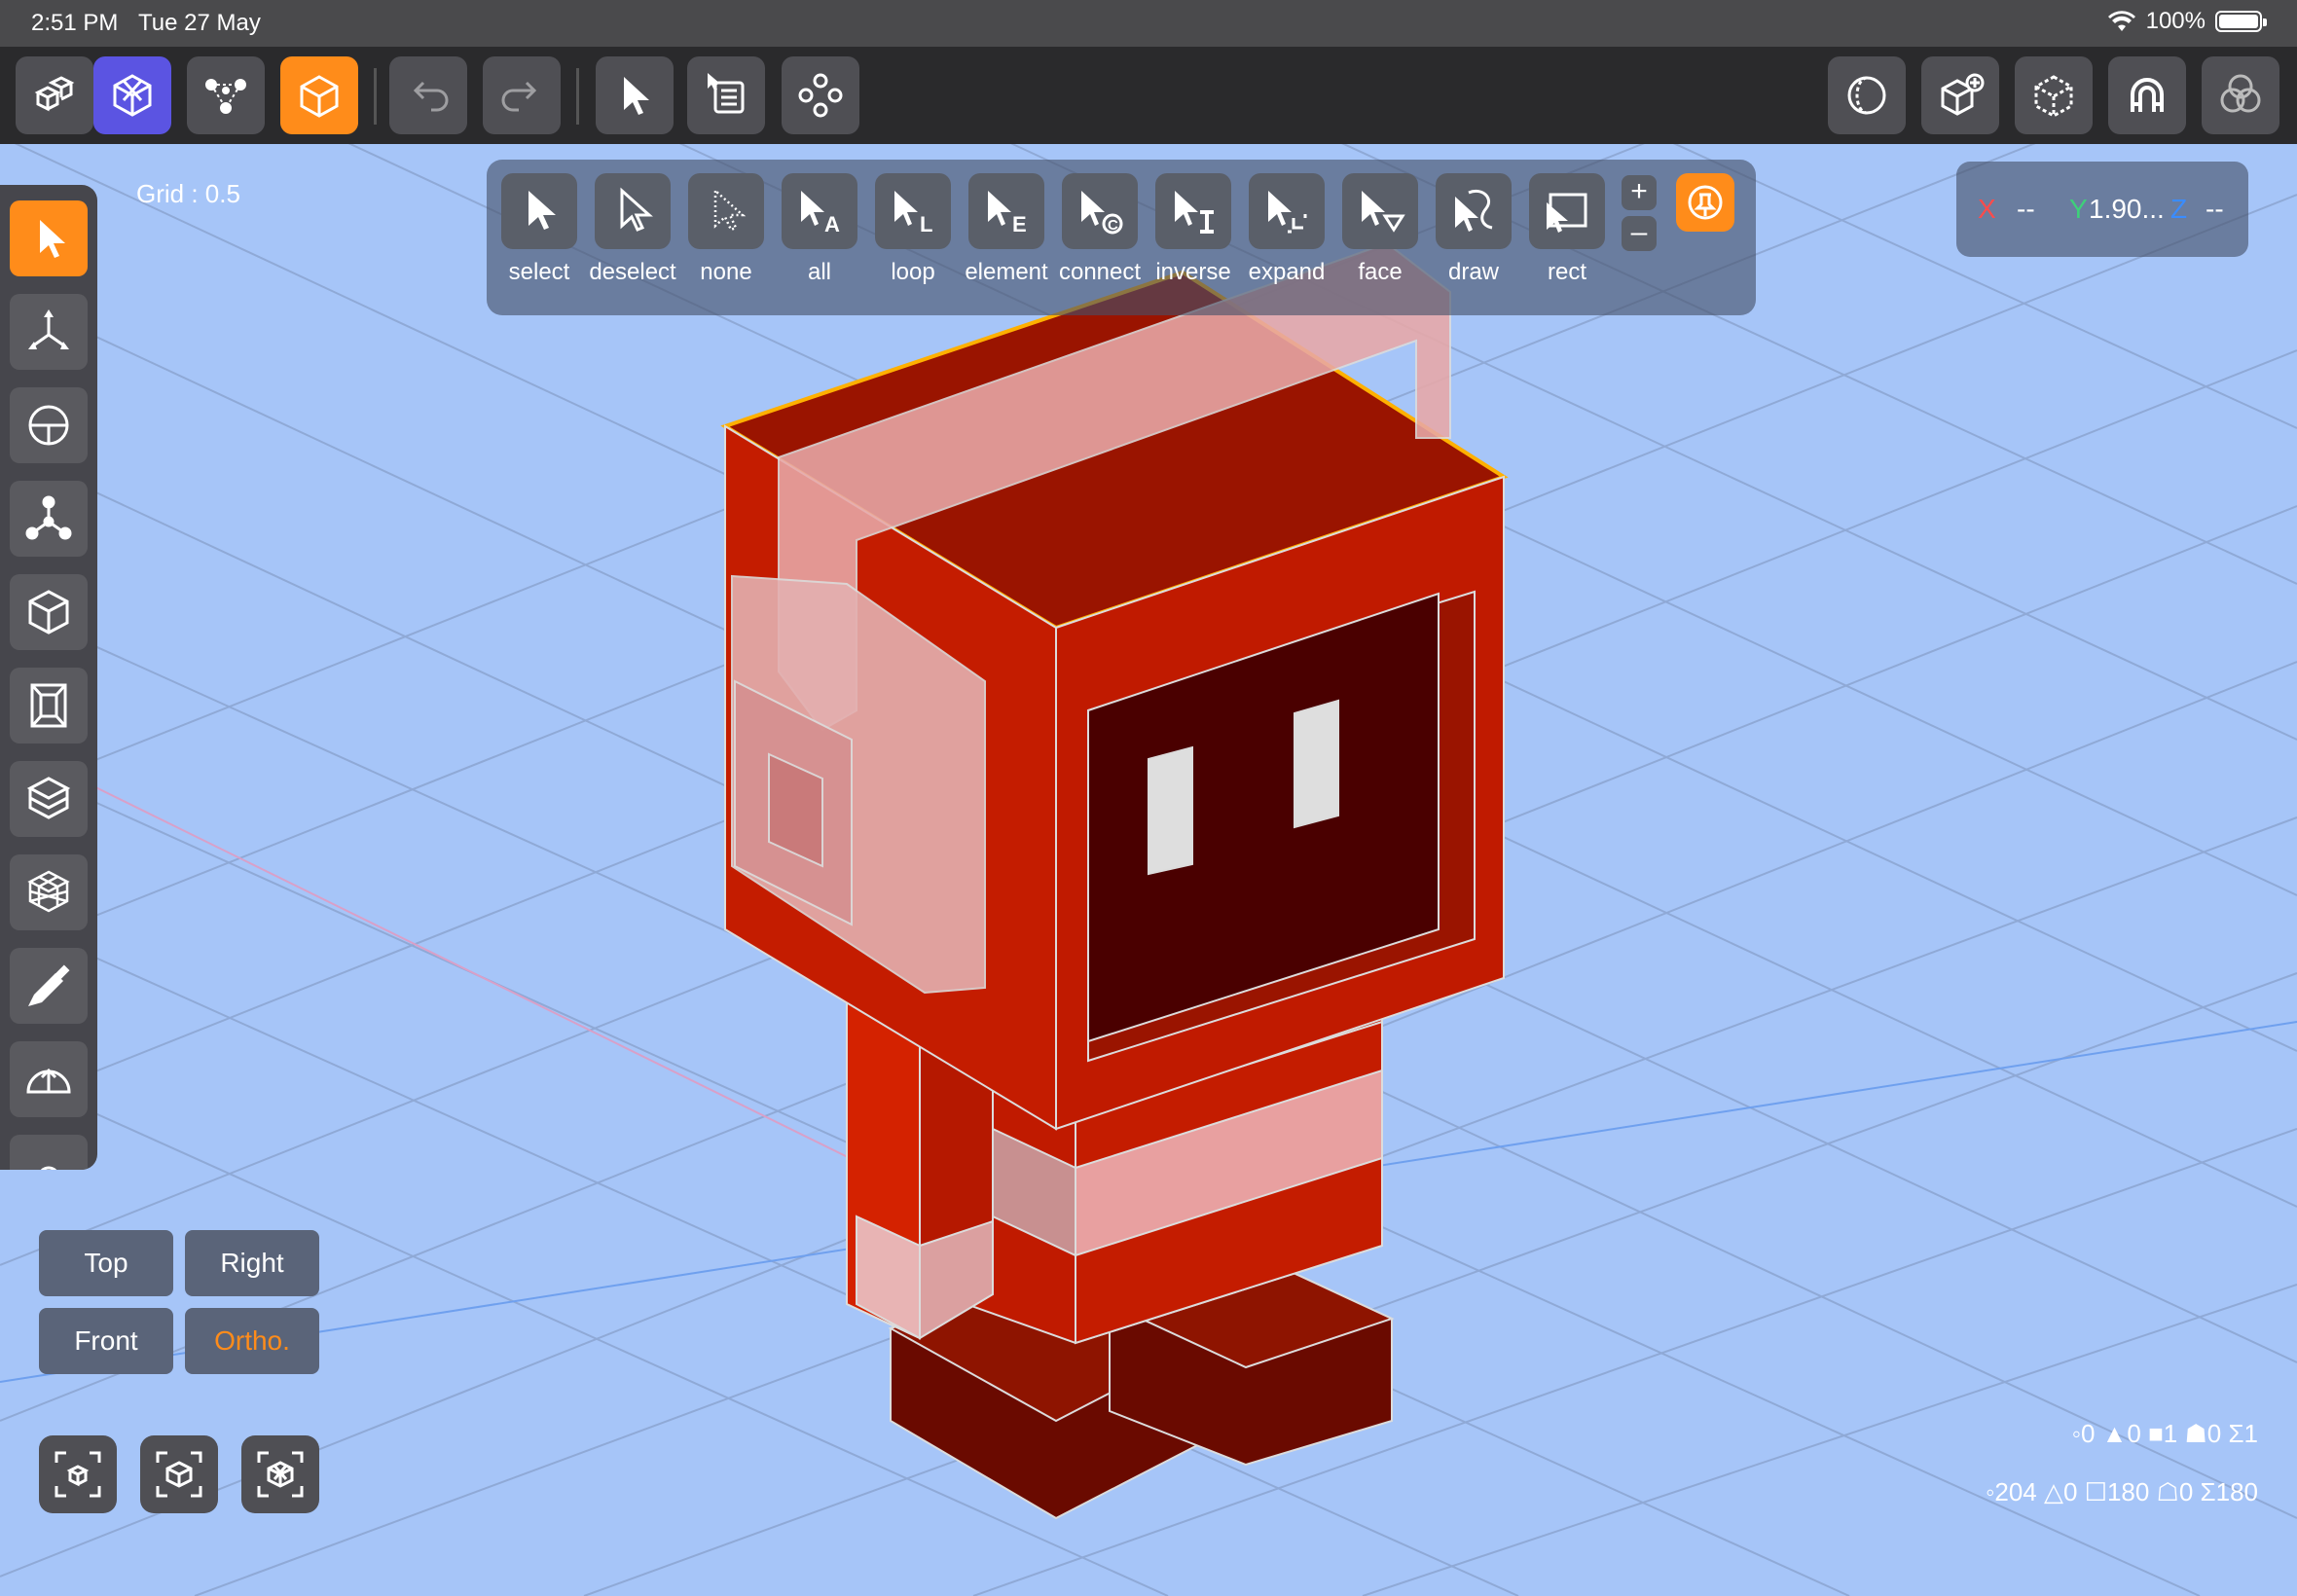 This screenshot has width=2297, height=1596. What do you see at coordinates (519, 97) in the screenshot?
I see `redo-icon` at bounding box center [519, 97].